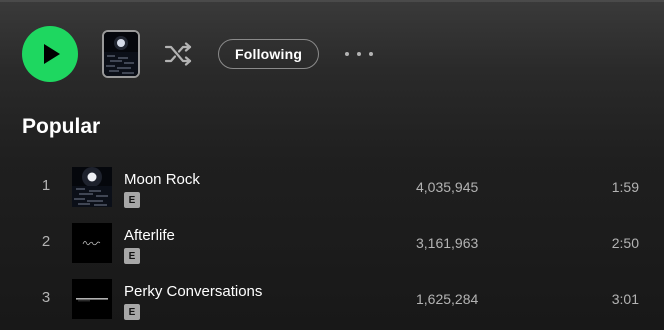 The height and width of the screenshot is (330, 664). What do you see at coordinates (447, 187) in the screenshot?
I see `track-play-count: 4,035,945` at bounding box center [447, 187].